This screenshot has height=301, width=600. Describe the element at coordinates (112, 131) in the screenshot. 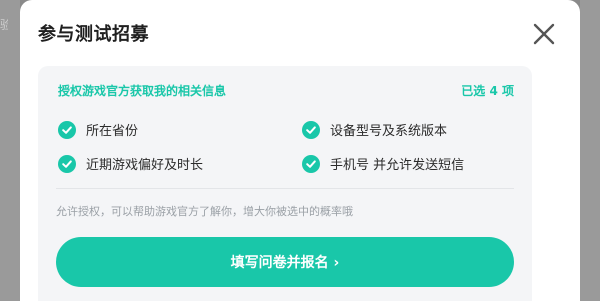

I see `permission-label: 所在省份` at that location.